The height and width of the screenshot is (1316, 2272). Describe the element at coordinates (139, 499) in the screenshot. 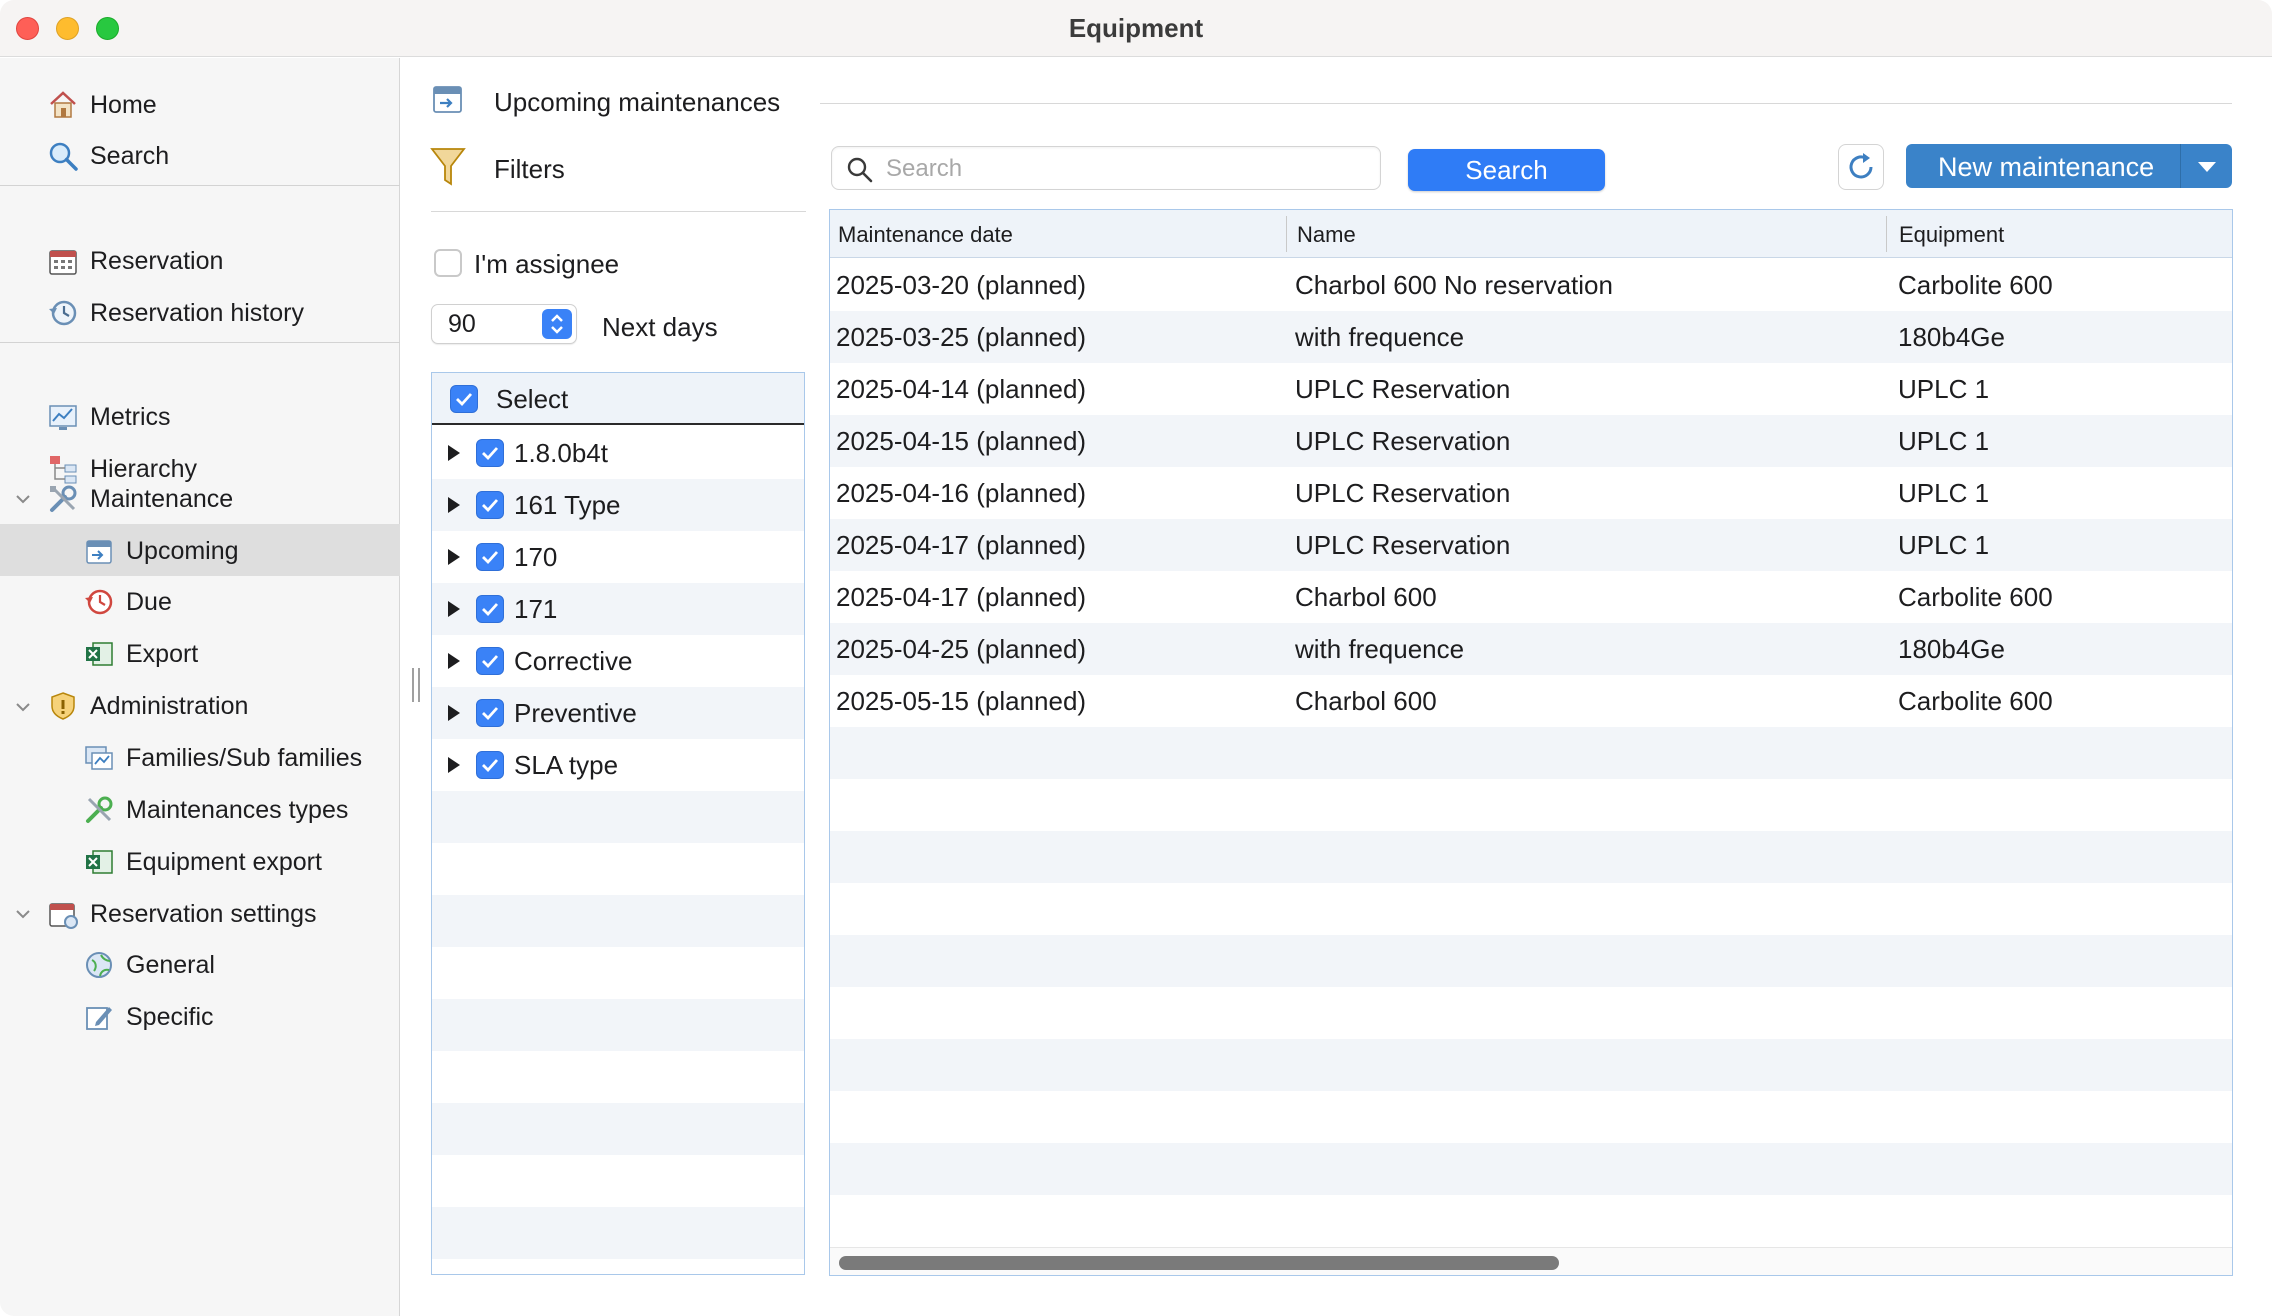

I see `sidebar-item-maintenance: Maintenance` at that location.